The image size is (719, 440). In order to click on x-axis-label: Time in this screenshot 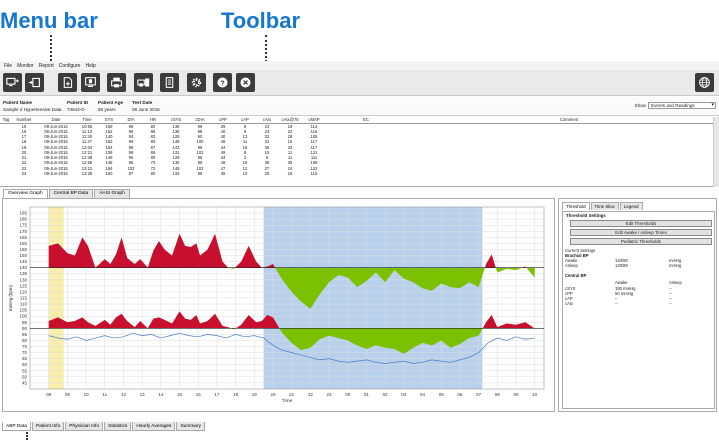, I will do `click(287, 401)`.